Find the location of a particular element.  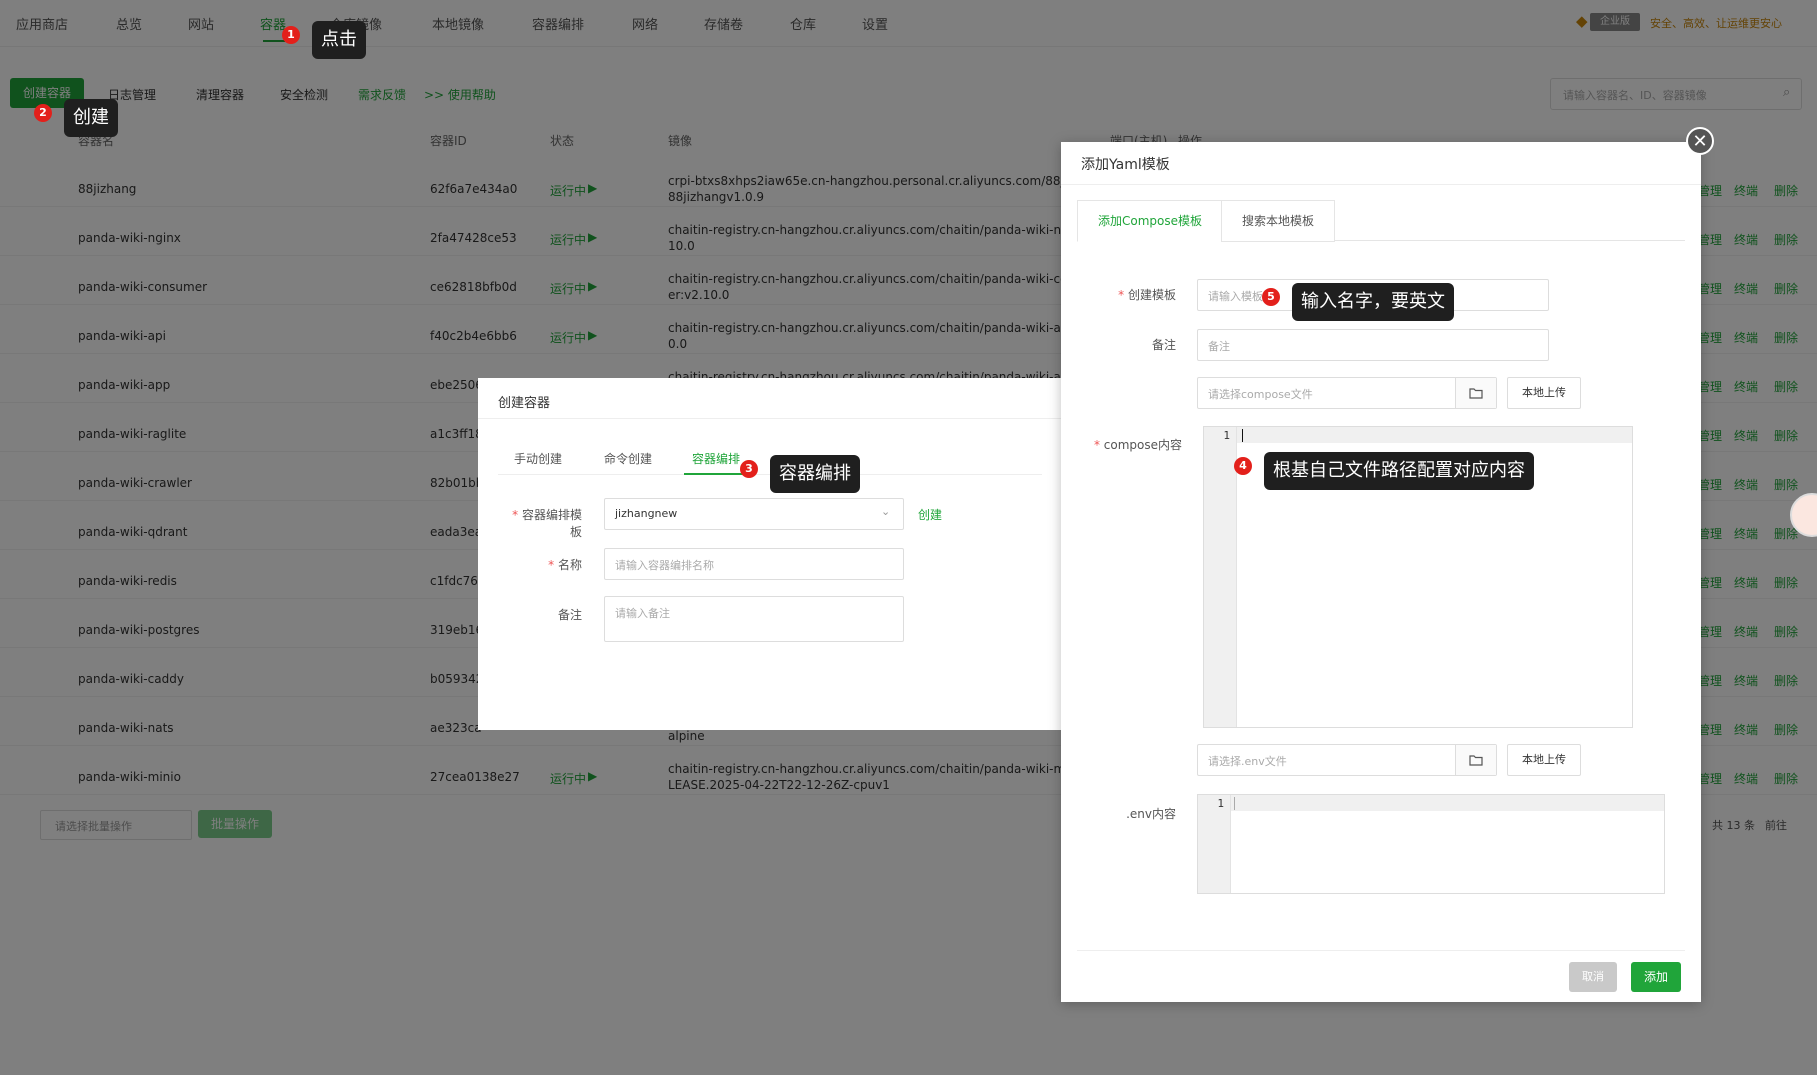

env-content-label: .env内容 is located at coordinates (1151, 814).